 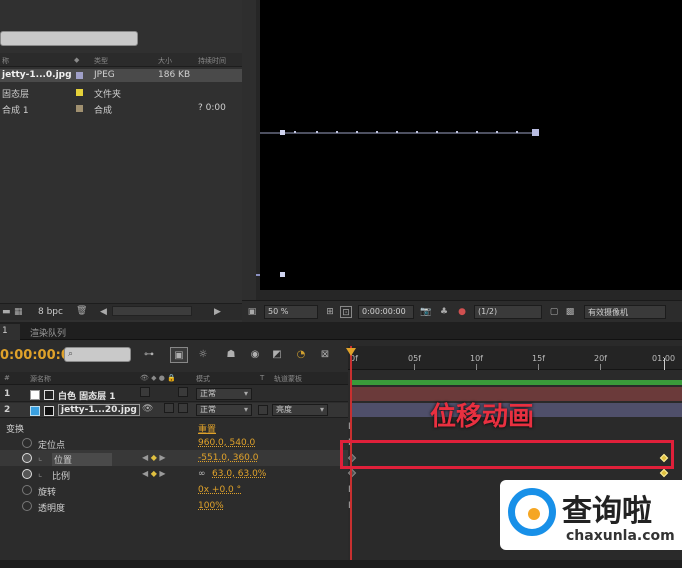 I want to click on column-size: 大小, so click(x=165, y=61).